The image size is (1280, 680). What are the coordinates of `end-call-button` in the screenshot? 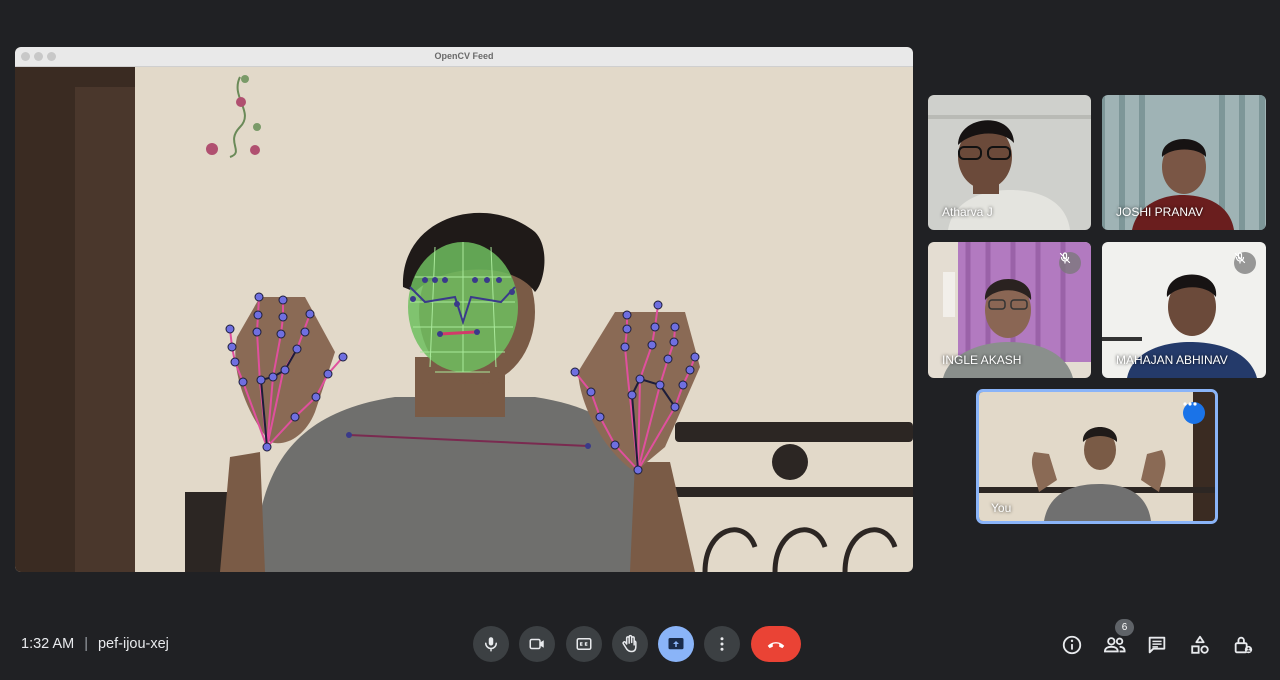 It's located at (776, 644).